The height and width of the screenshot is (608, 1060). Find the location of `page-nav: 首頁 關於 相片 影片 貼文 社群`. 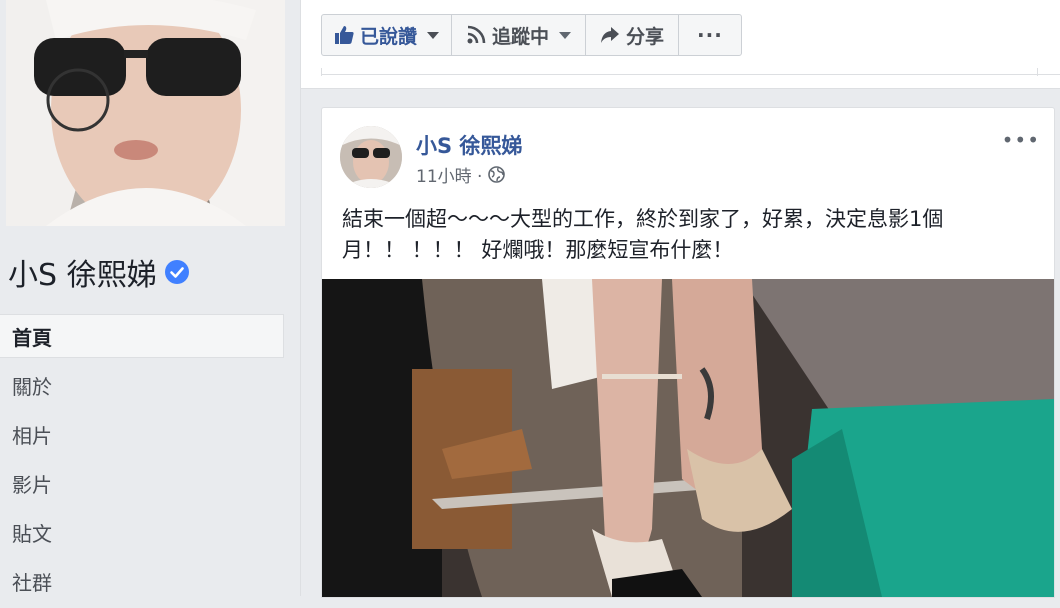

page-nav: 首頁 關於 相片 影片 貼文 社群 is located at coordinates (142, 461).